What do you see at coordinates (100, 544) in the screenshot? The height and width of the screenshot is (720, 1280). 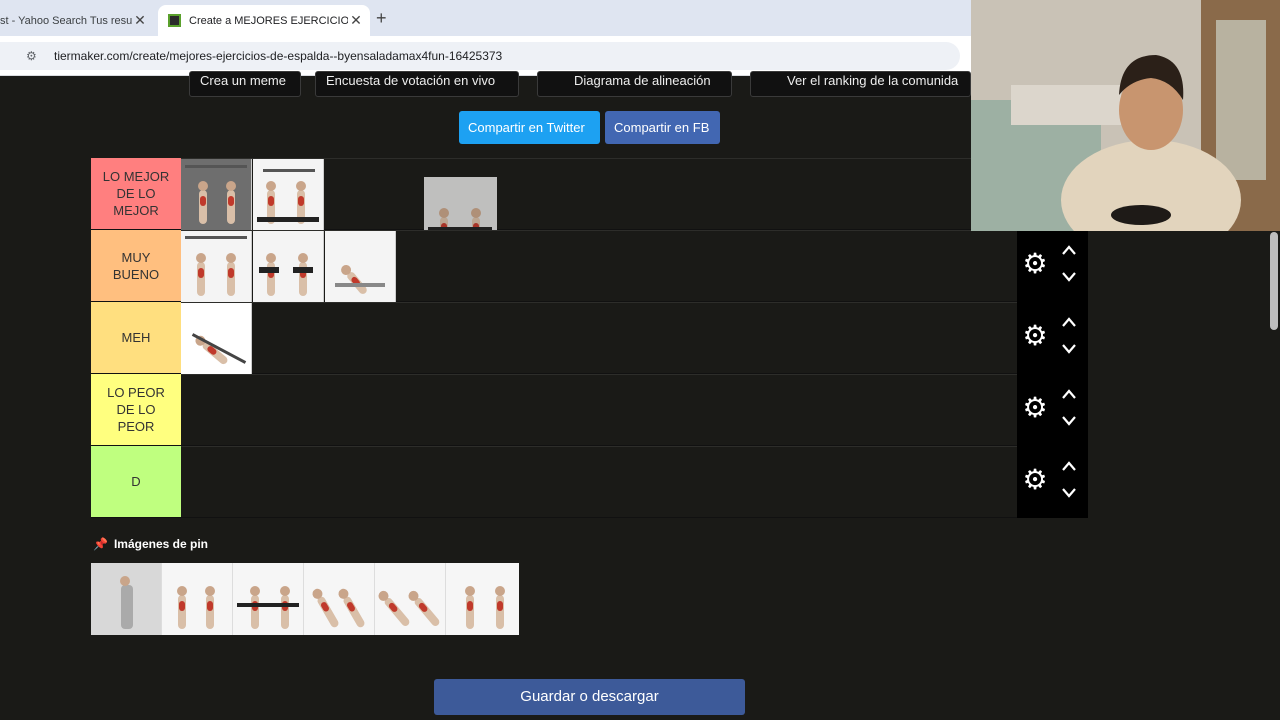 I see `pin-icon: 📌` at bounding box center [100, 544].